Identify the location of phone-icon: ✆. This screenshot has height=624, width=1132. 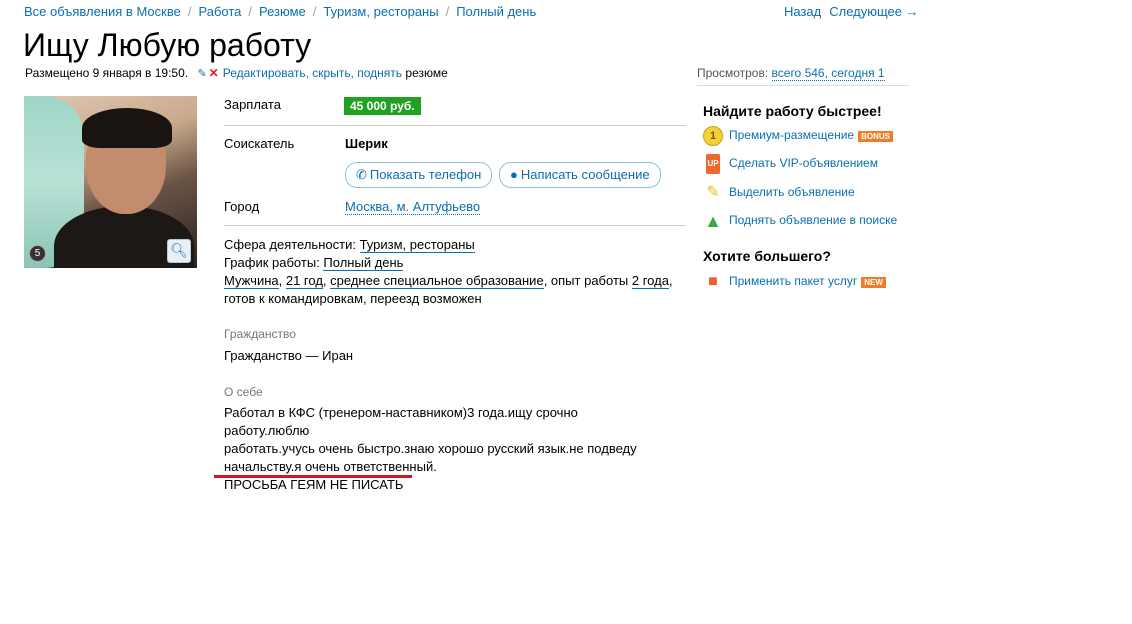
(361, 174).